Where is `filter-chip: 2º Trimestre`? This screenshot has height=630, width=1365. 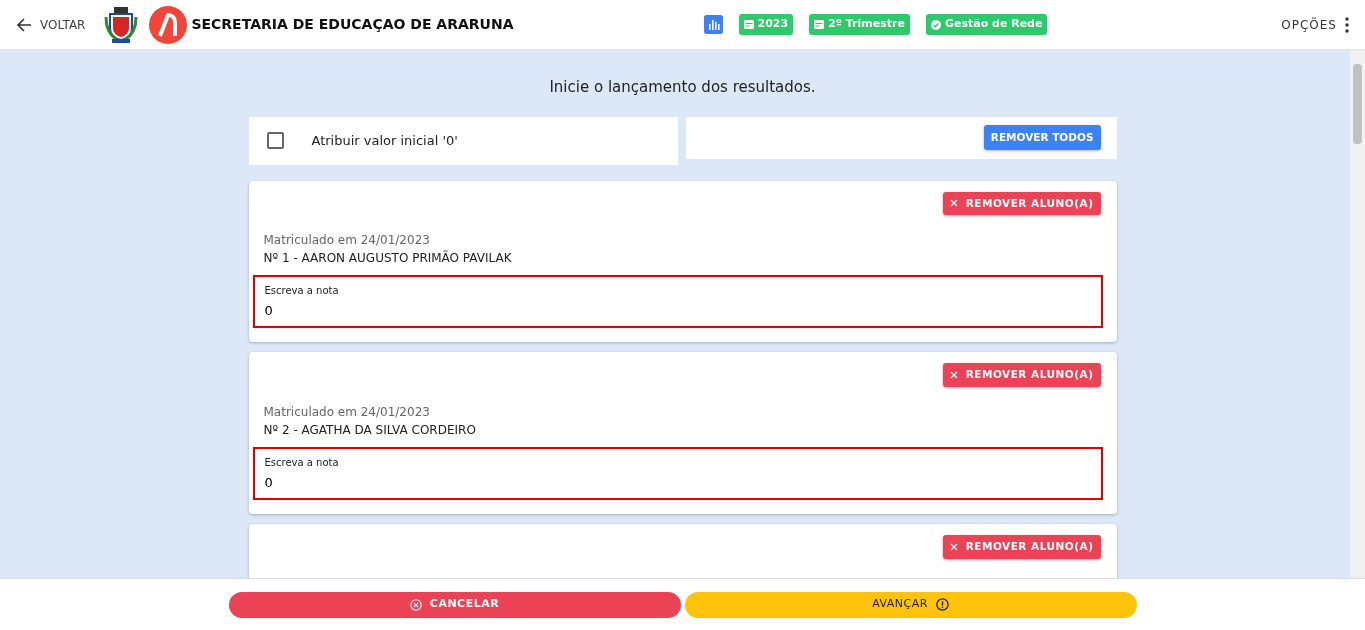 filter-chip: 2º Trimestre is located at coordinates (859, 24).